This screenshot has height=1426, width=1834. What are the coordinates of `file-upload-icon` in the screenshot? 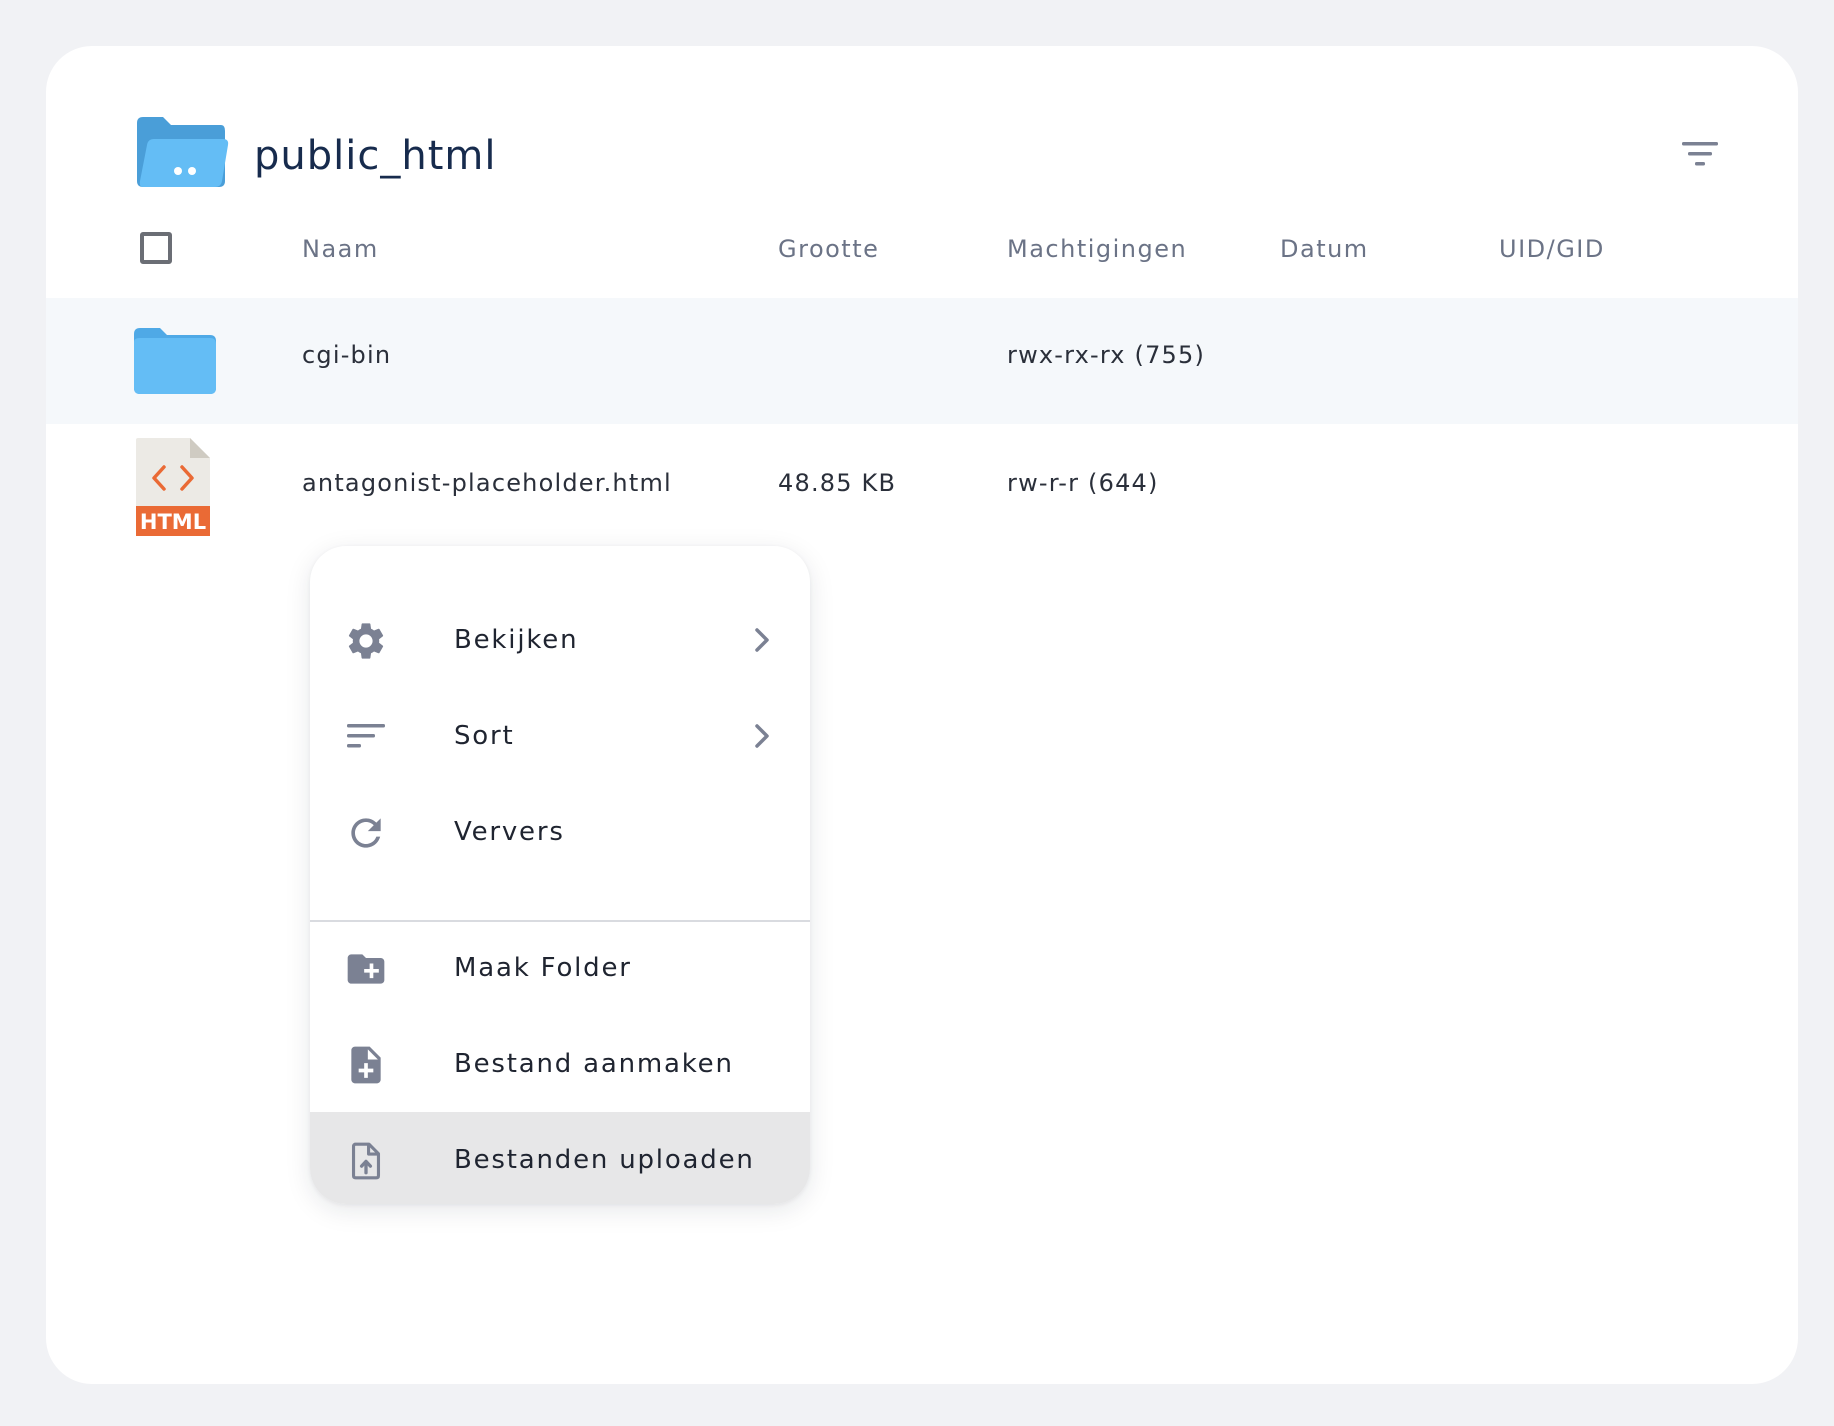 It's located at (366, 1161).